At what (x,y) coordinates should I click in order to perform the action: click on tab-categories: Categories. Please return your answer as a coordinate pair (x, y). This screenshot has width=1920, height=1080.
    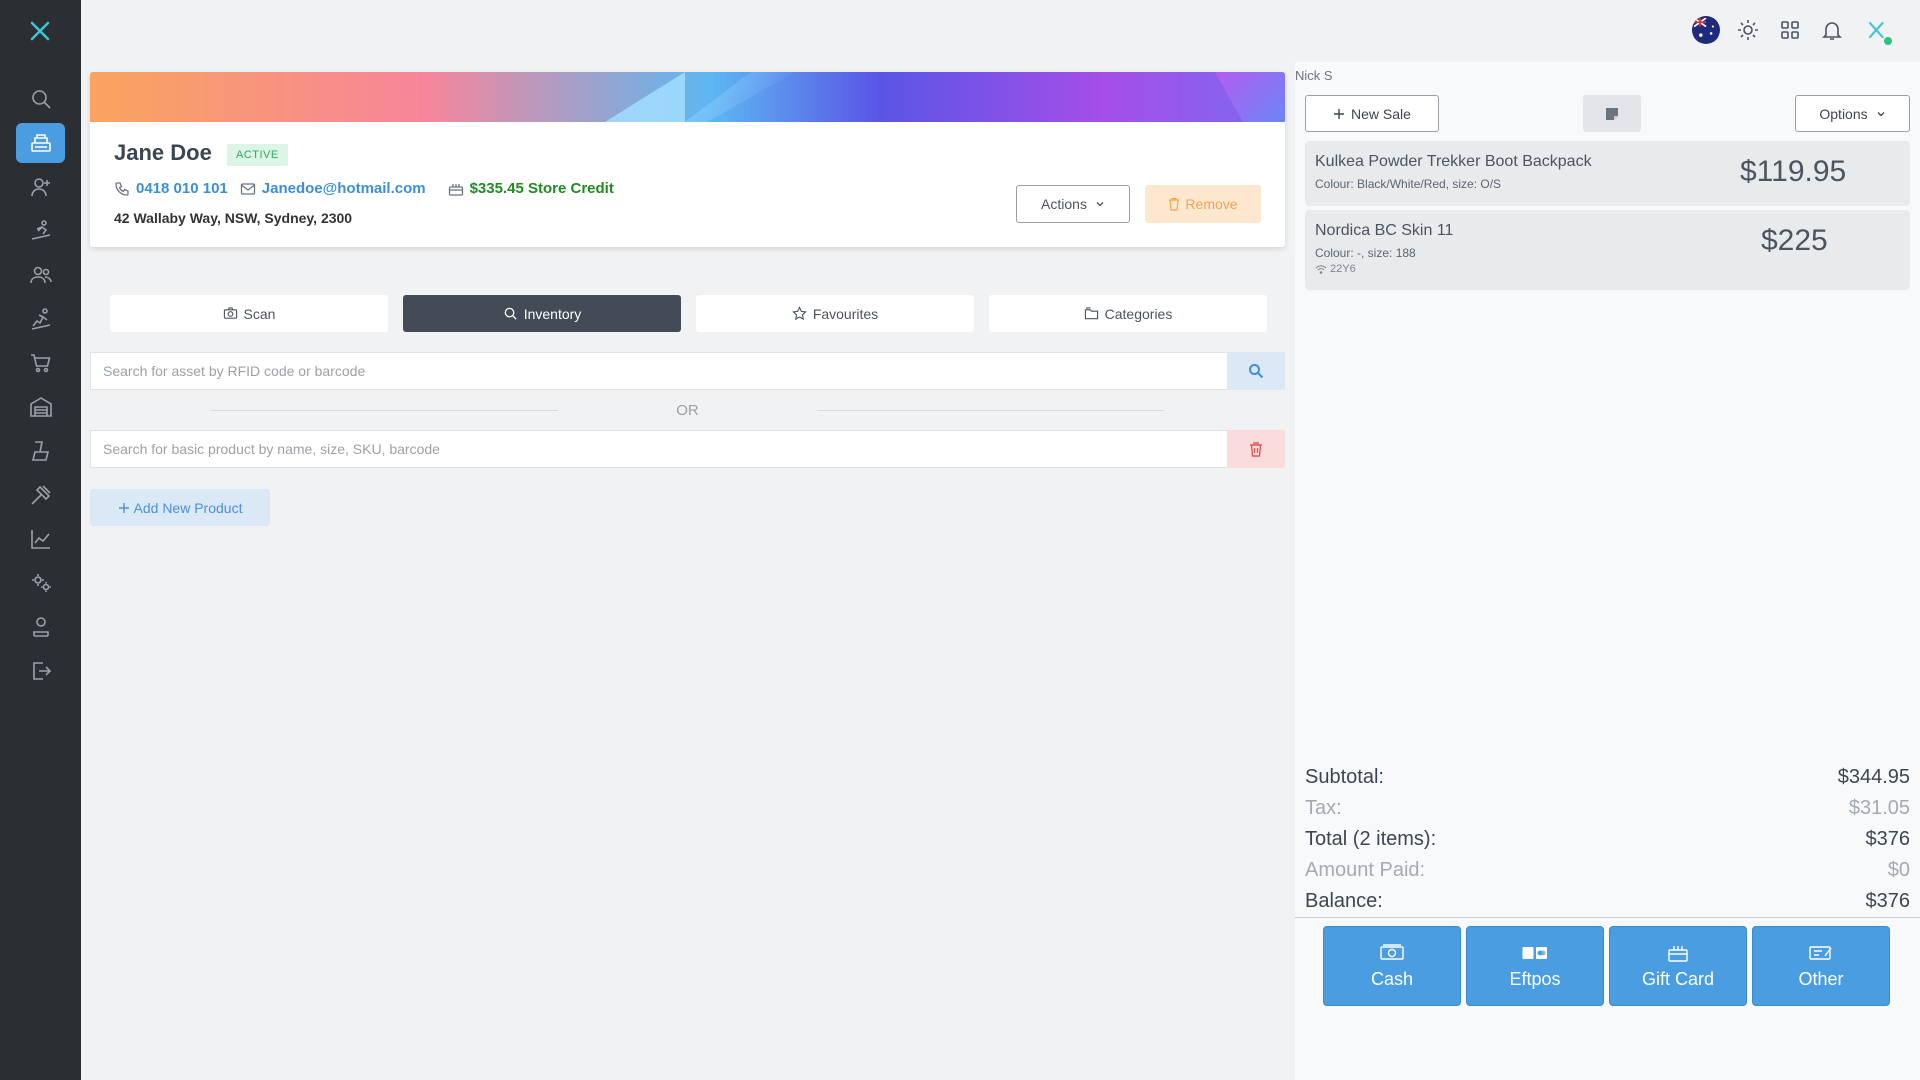
    Looking at the image, I should click on (1128, 313).